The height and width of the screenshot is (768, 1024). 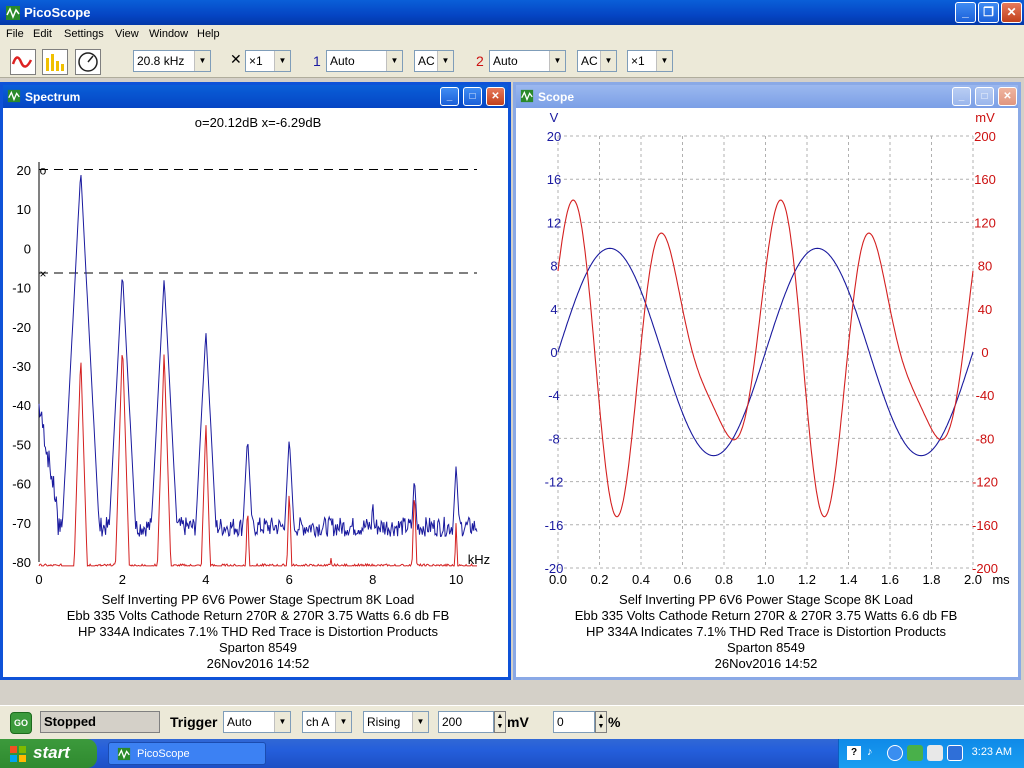 I want to click on run-status: Stopped, so click(x=100, y=722).